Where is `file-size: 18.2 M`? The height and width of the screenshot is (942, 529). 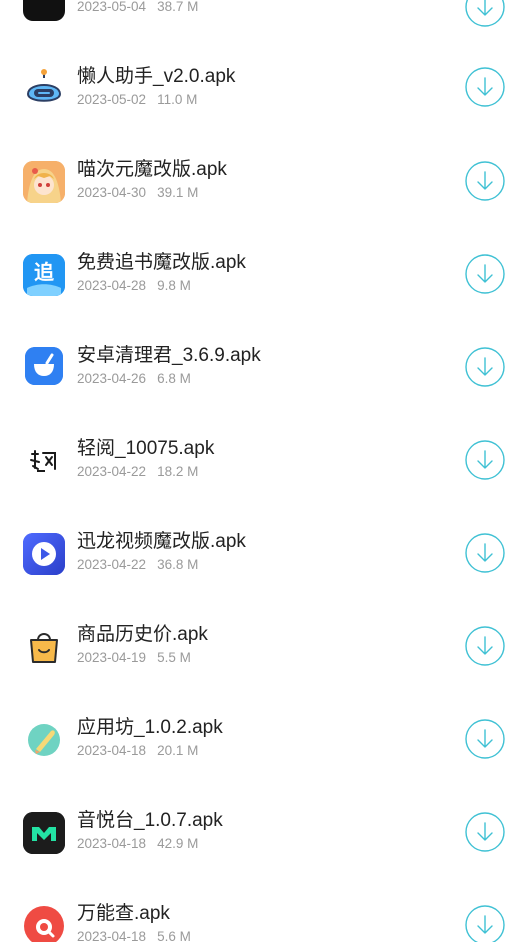
file-size: 18.2 M is located at coordinates (178, 471).